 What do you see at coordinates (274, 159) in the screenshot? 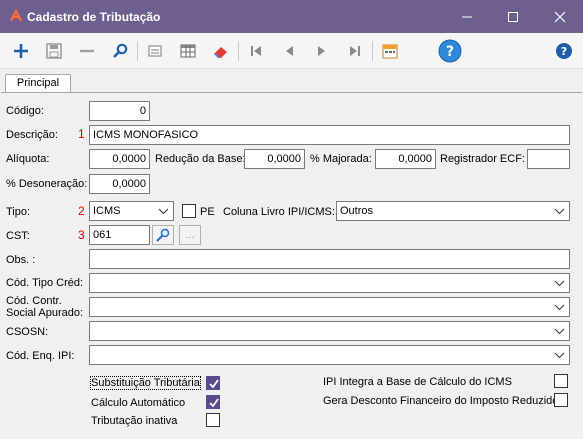
I see `reducao-base-input: 0,0000` at bounding box center [274, 159].